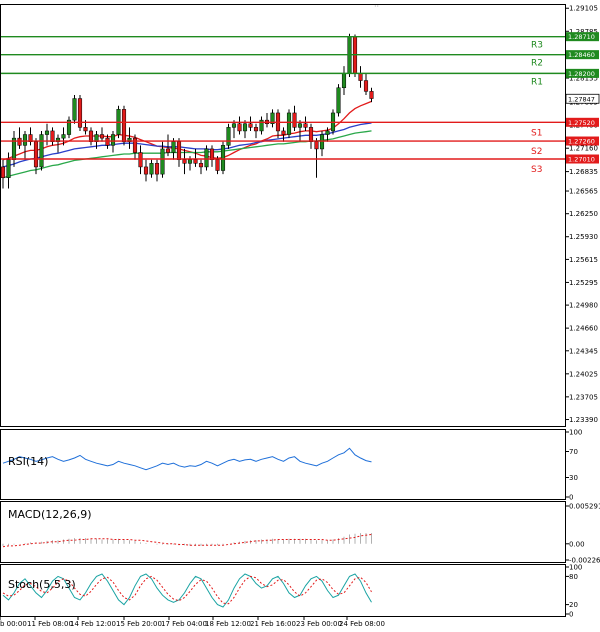  Describe the element at coordinates (583, 374) in the screenshot. I see `price-tick-label: 1.24025` at that location.